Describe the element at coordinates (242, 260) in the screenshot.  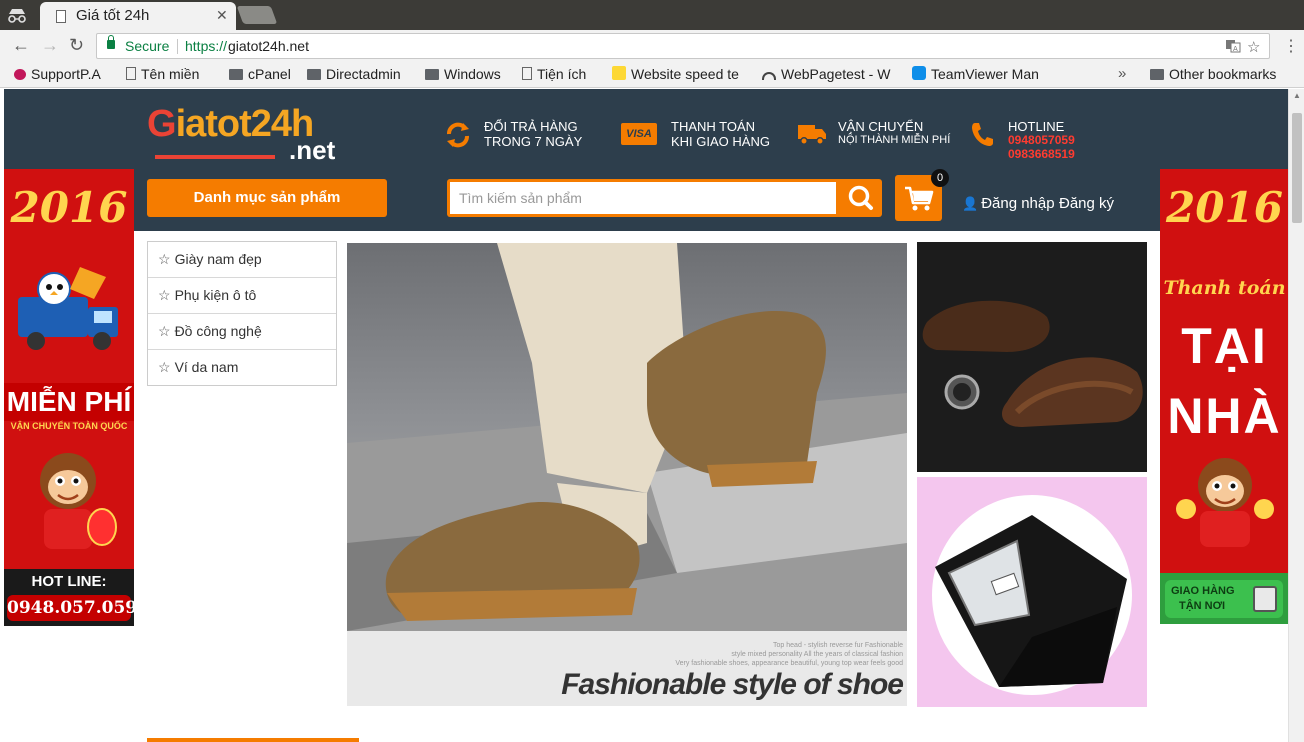
I see `category-item-giay-nam: ☆ Giày nam đẹp` at that location.